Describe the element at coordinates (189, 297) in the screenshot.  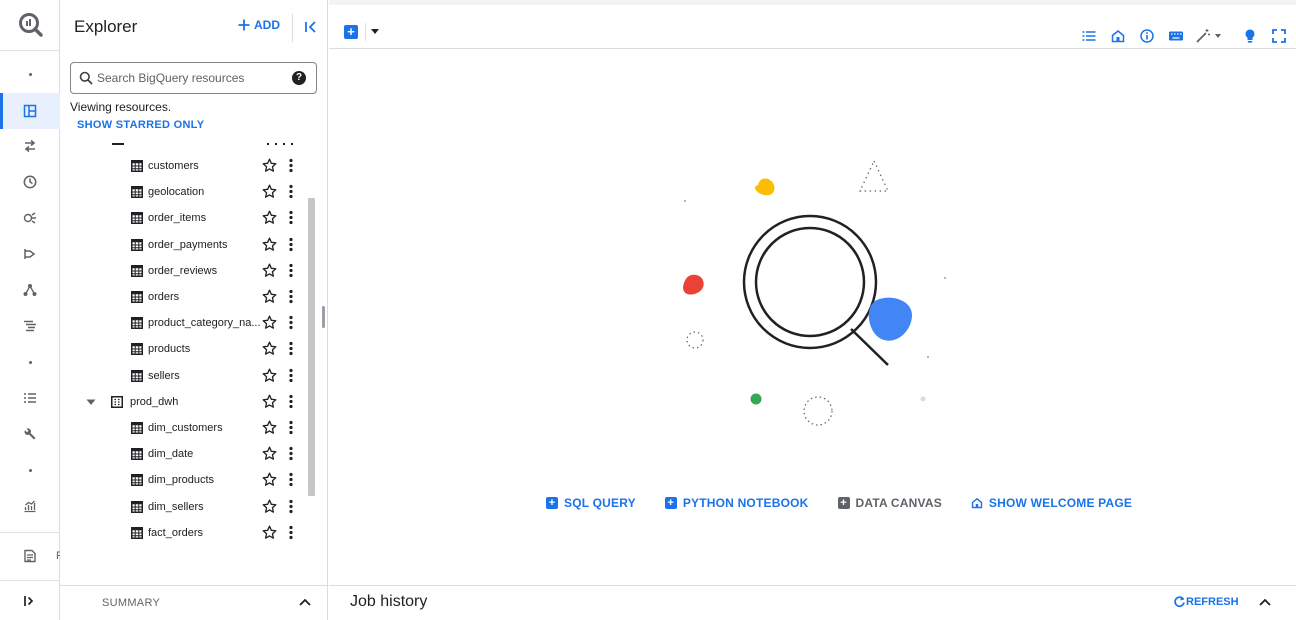
I see `table-row: orders` at that location.